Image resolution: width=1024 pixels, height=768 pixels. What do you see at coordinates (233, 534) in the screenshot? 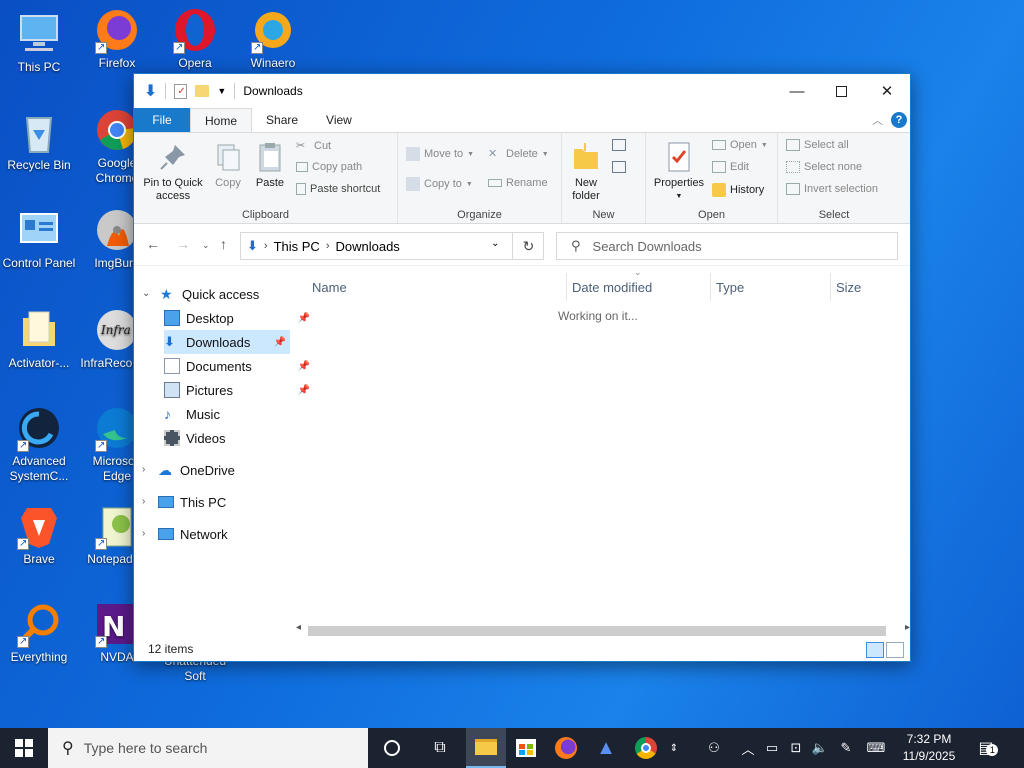
I see `nav-network: Network` at bounding box center [233, 534].